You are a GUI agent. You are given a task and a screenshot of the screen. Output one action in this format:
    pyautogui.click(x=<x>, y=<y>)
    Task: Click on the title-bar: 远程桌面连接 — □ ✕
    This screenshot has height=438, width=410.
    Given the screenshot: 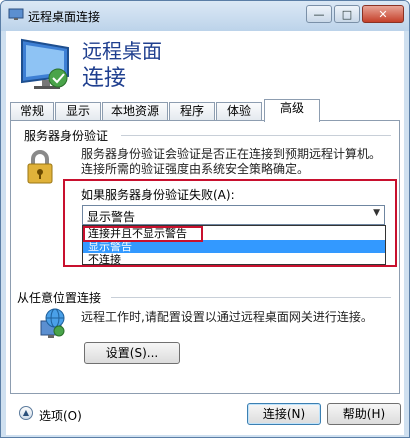 What is the action you would take?
    pyautogui.click(x=205, y=16)
    